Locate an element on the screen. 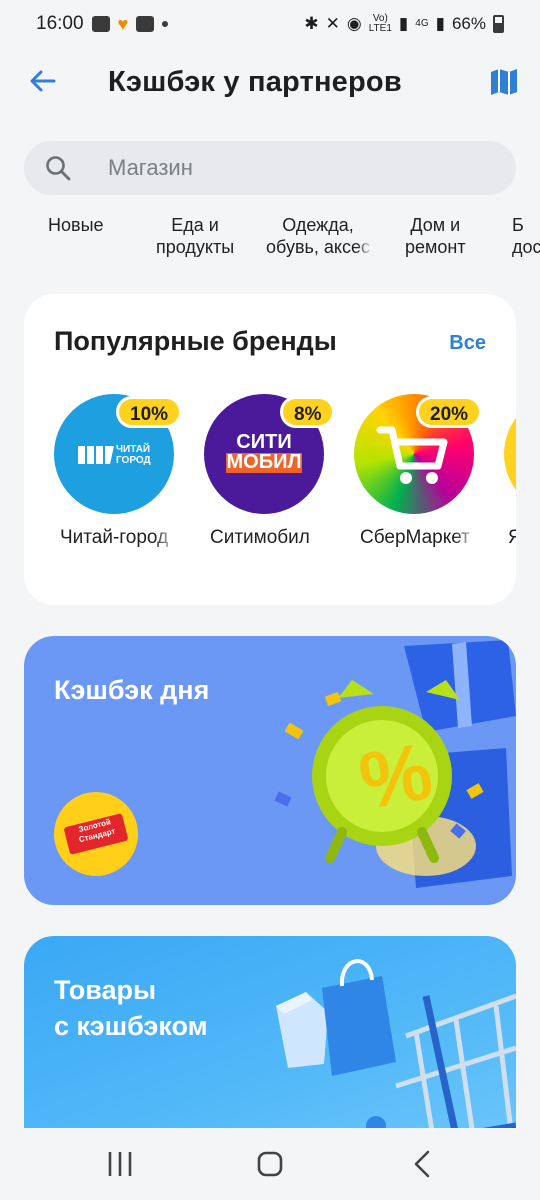  bluetooth-icon: ✱ is located at coordinates (311, 23).